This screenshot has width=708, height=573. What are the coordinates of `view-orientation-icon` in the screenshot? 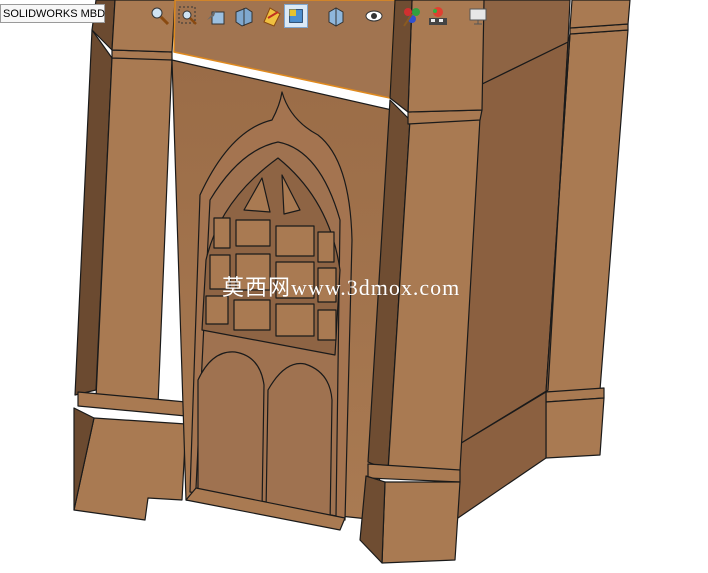 It's located at (296, 16).